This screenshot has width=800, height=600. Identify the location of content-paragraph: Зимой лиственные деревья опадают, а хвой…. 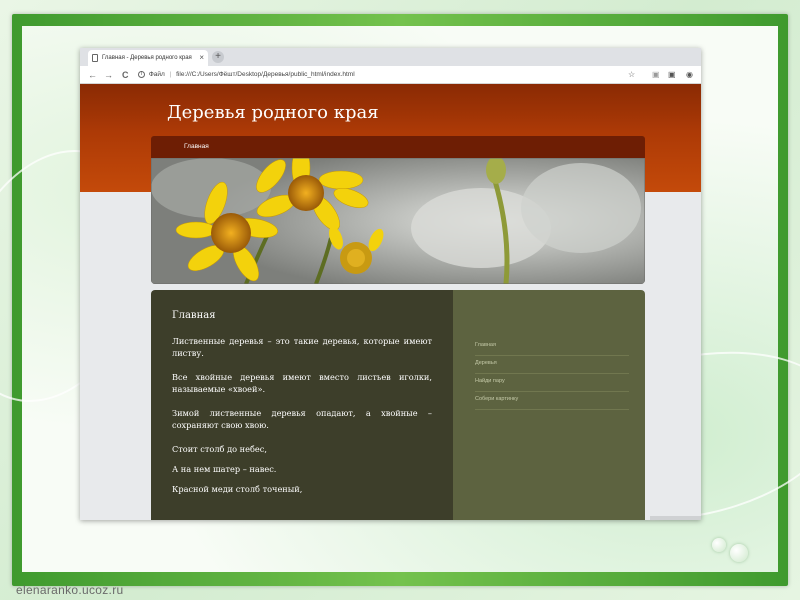
(302, 419).